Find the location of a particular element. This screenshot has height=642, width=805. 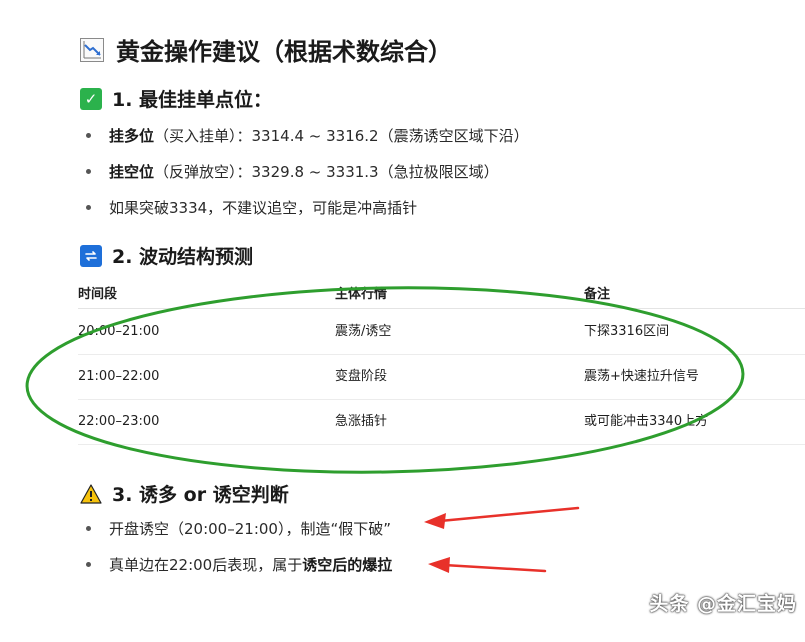

section-heading-2: 2. 波动结构预测 is located at coordinates (166, 255).